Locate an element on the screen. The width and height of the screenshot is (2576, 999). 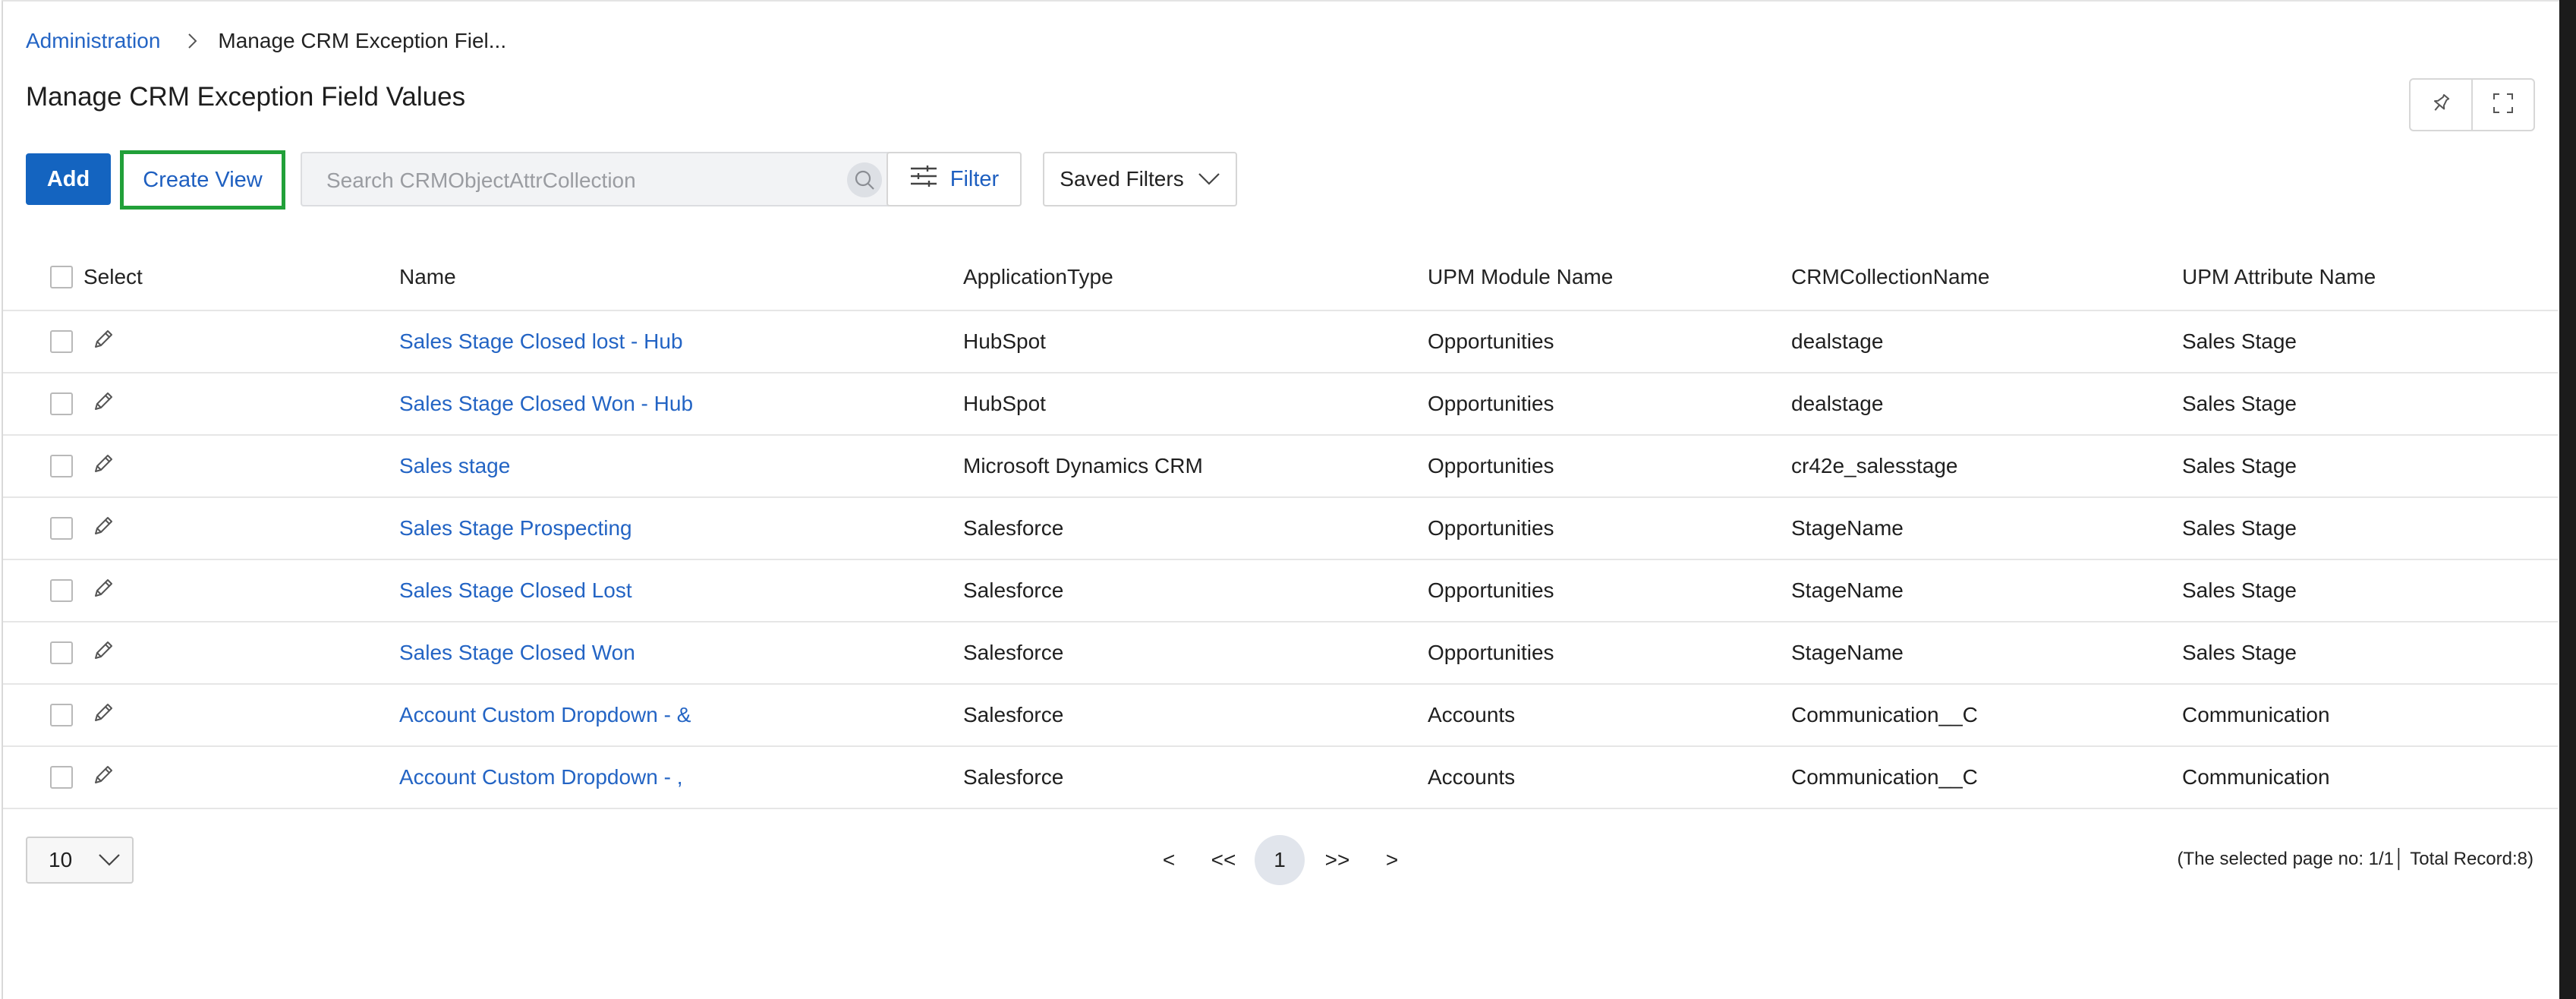
search-placeholder: Search CRMObjectAttrCollection is located at coordinates (481, 181).